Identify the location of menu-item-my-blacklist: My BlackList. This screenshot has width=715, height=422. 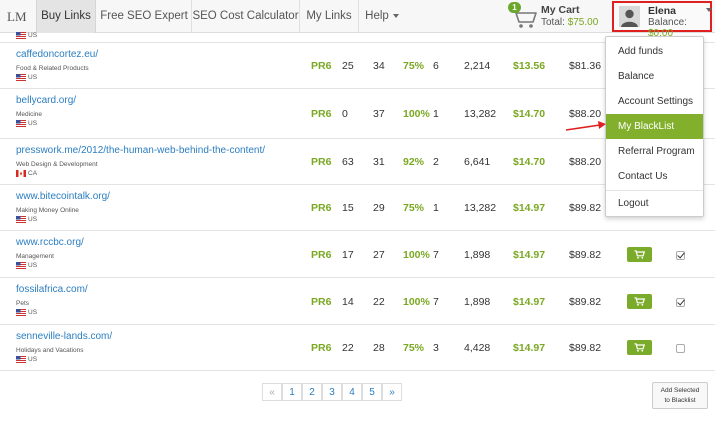
(654, 126).